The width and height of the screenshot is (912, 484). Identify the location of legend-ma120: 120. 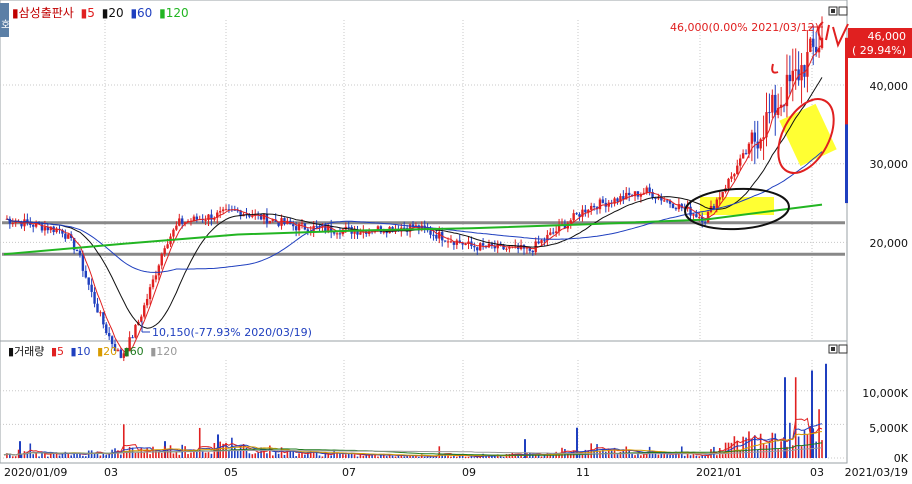
(177, 13).